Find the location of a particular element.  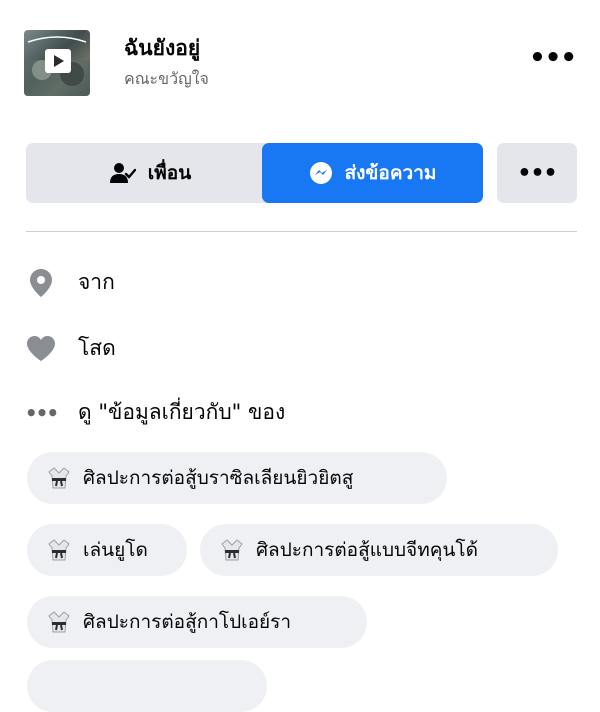

play-icon is located at coordinates (58, 61).